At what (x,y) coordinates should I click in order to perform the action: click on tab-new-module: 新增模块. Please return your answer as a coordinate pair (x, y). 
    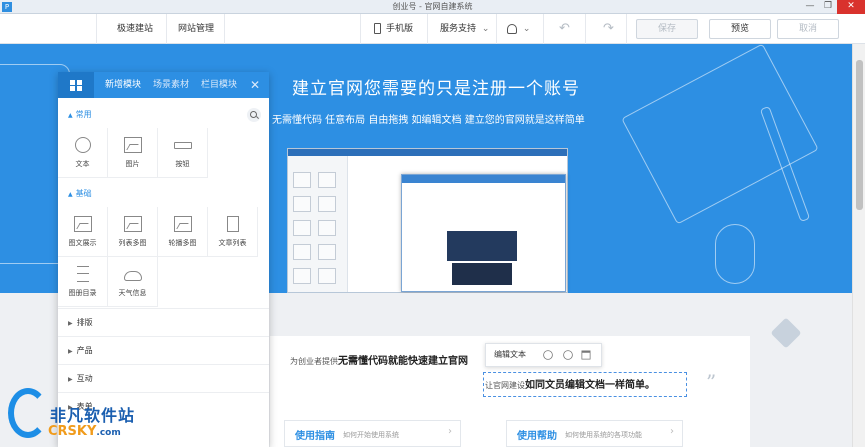
    Looking at the image, I should click on (123, 85).